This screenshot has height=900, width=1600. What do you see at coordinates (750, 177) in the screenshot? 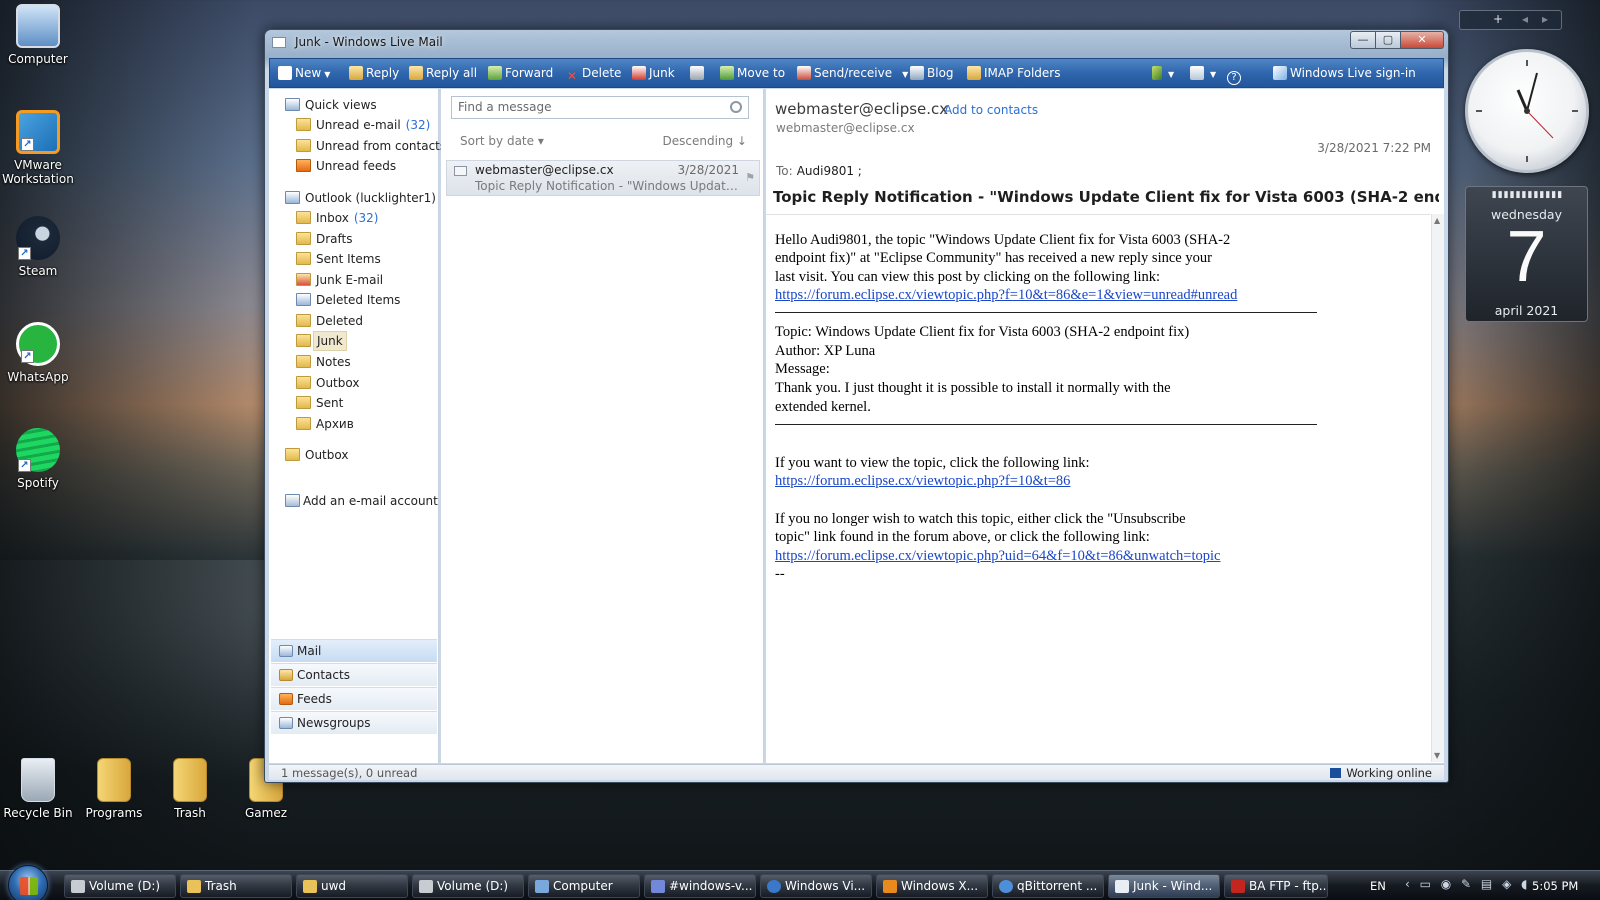
I see `flag-icon: ⚑` at bounding box center [750, 177].